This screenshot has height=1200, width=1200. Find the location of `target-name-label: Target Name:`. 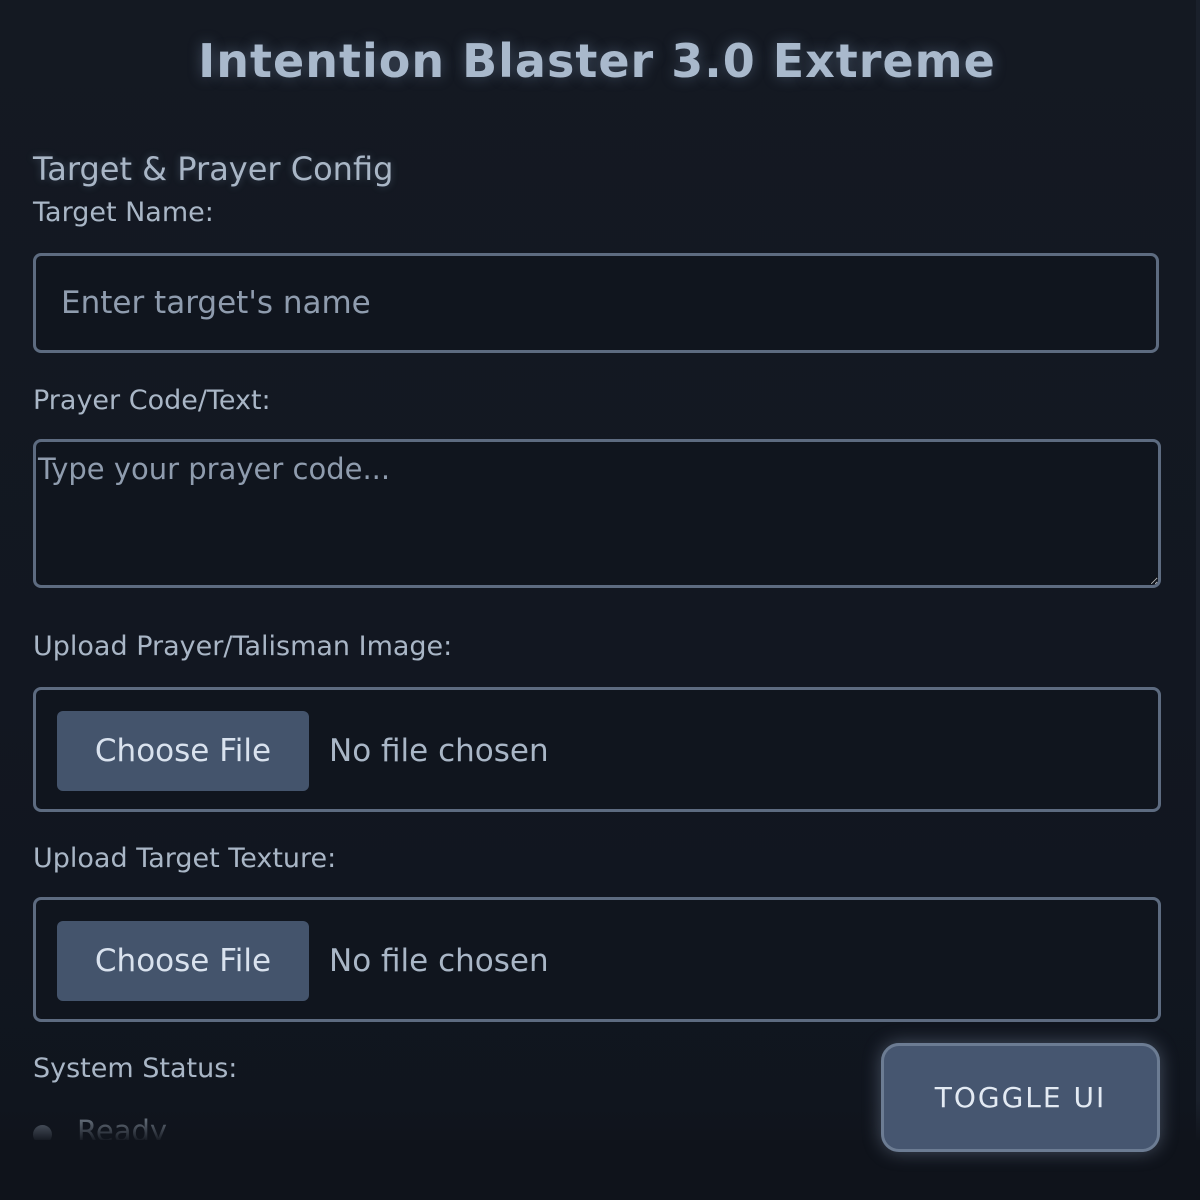

target-name-label: Target Name: is located at coordinates (123, 212).